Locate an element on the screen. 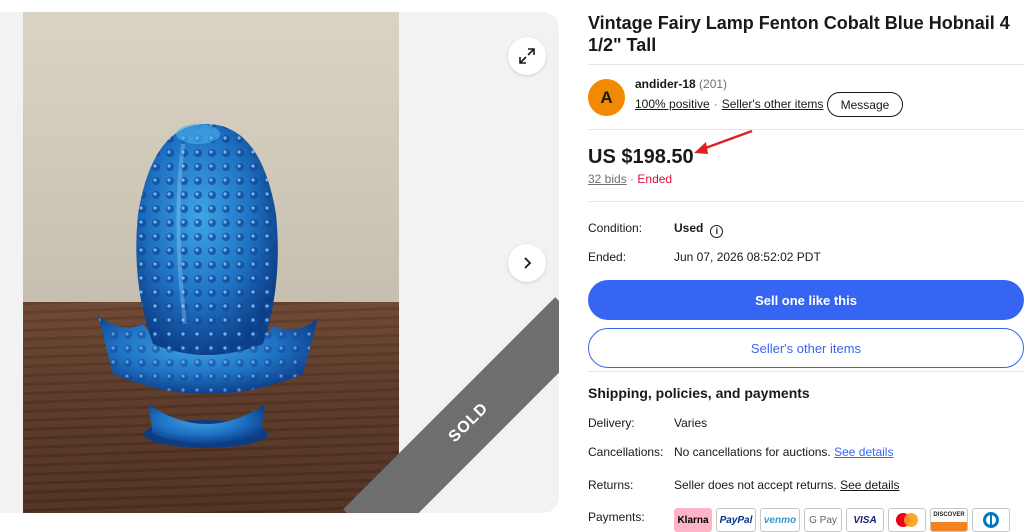  payments-label: Payments: is located at coordinates (616, 517).